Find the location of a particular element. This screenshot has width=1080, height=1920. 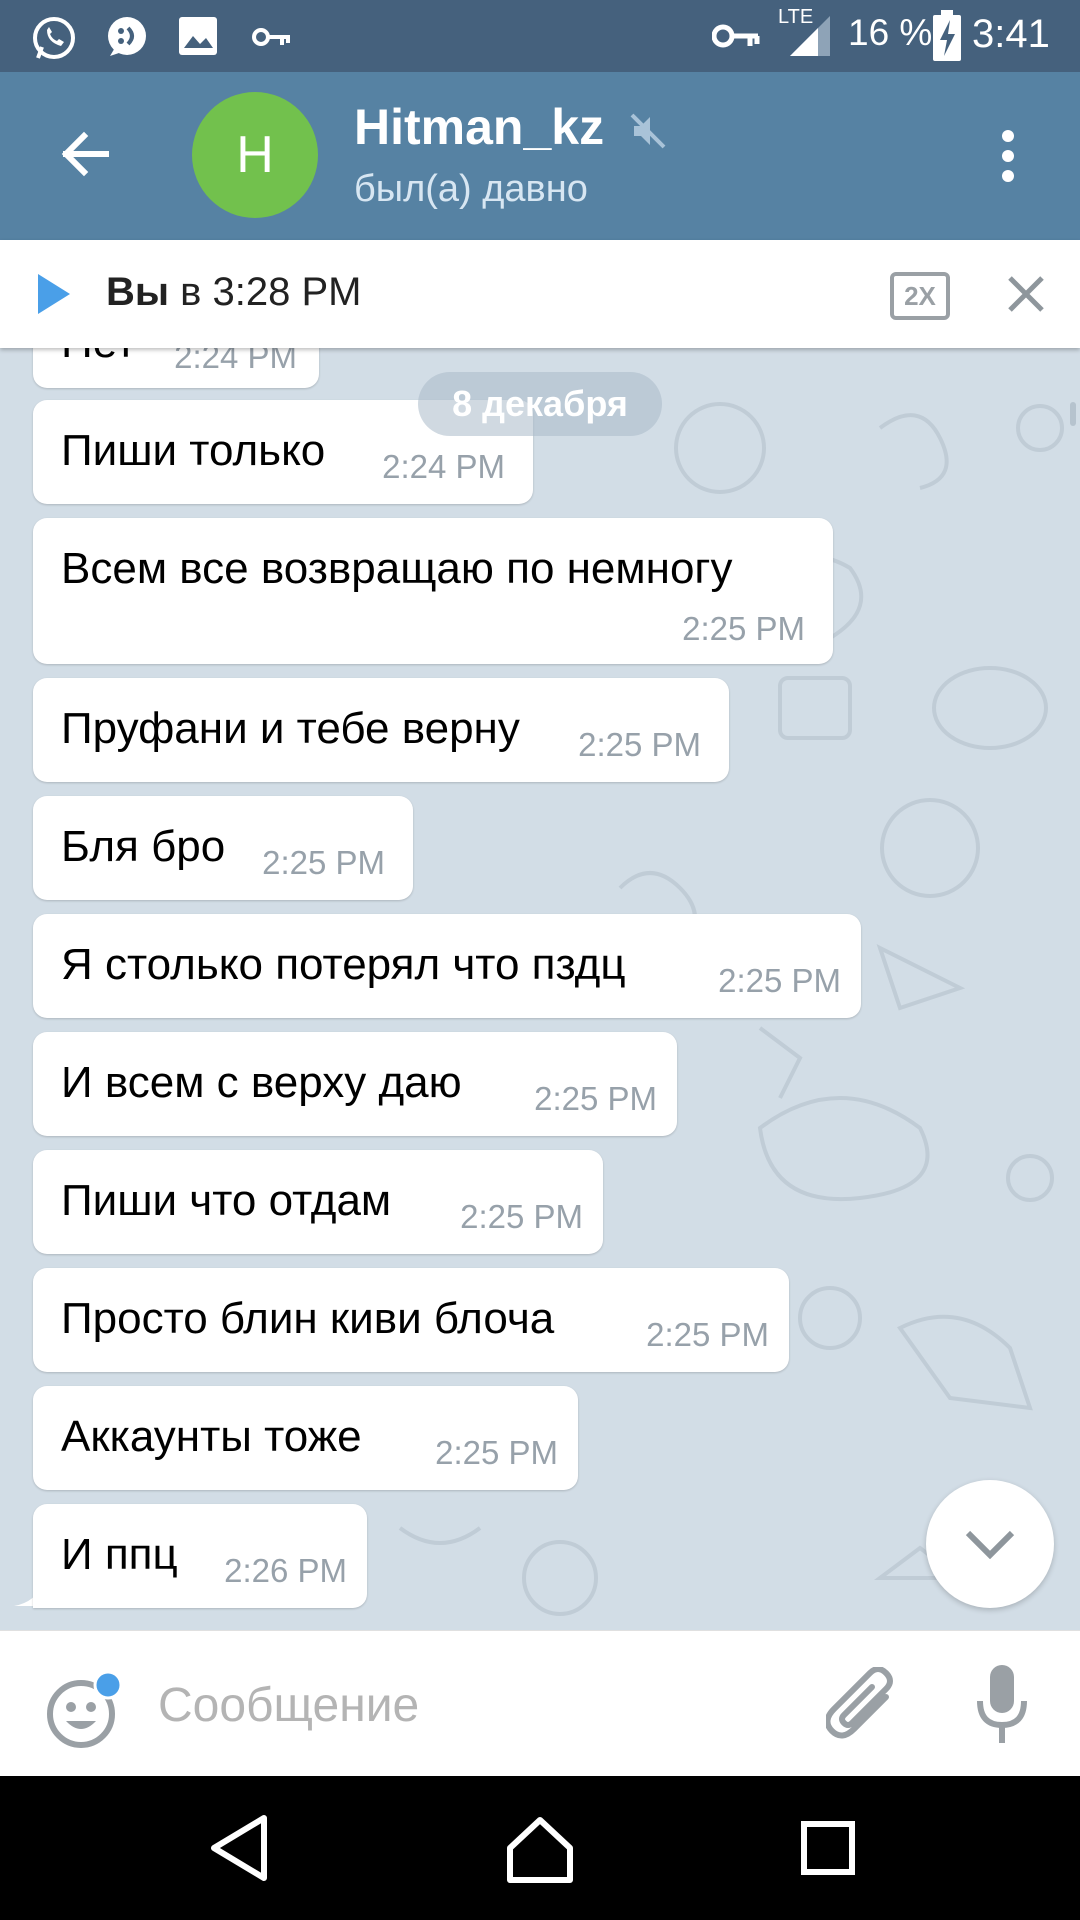

message-text: И ппц is located at coordinates (119, 1554).